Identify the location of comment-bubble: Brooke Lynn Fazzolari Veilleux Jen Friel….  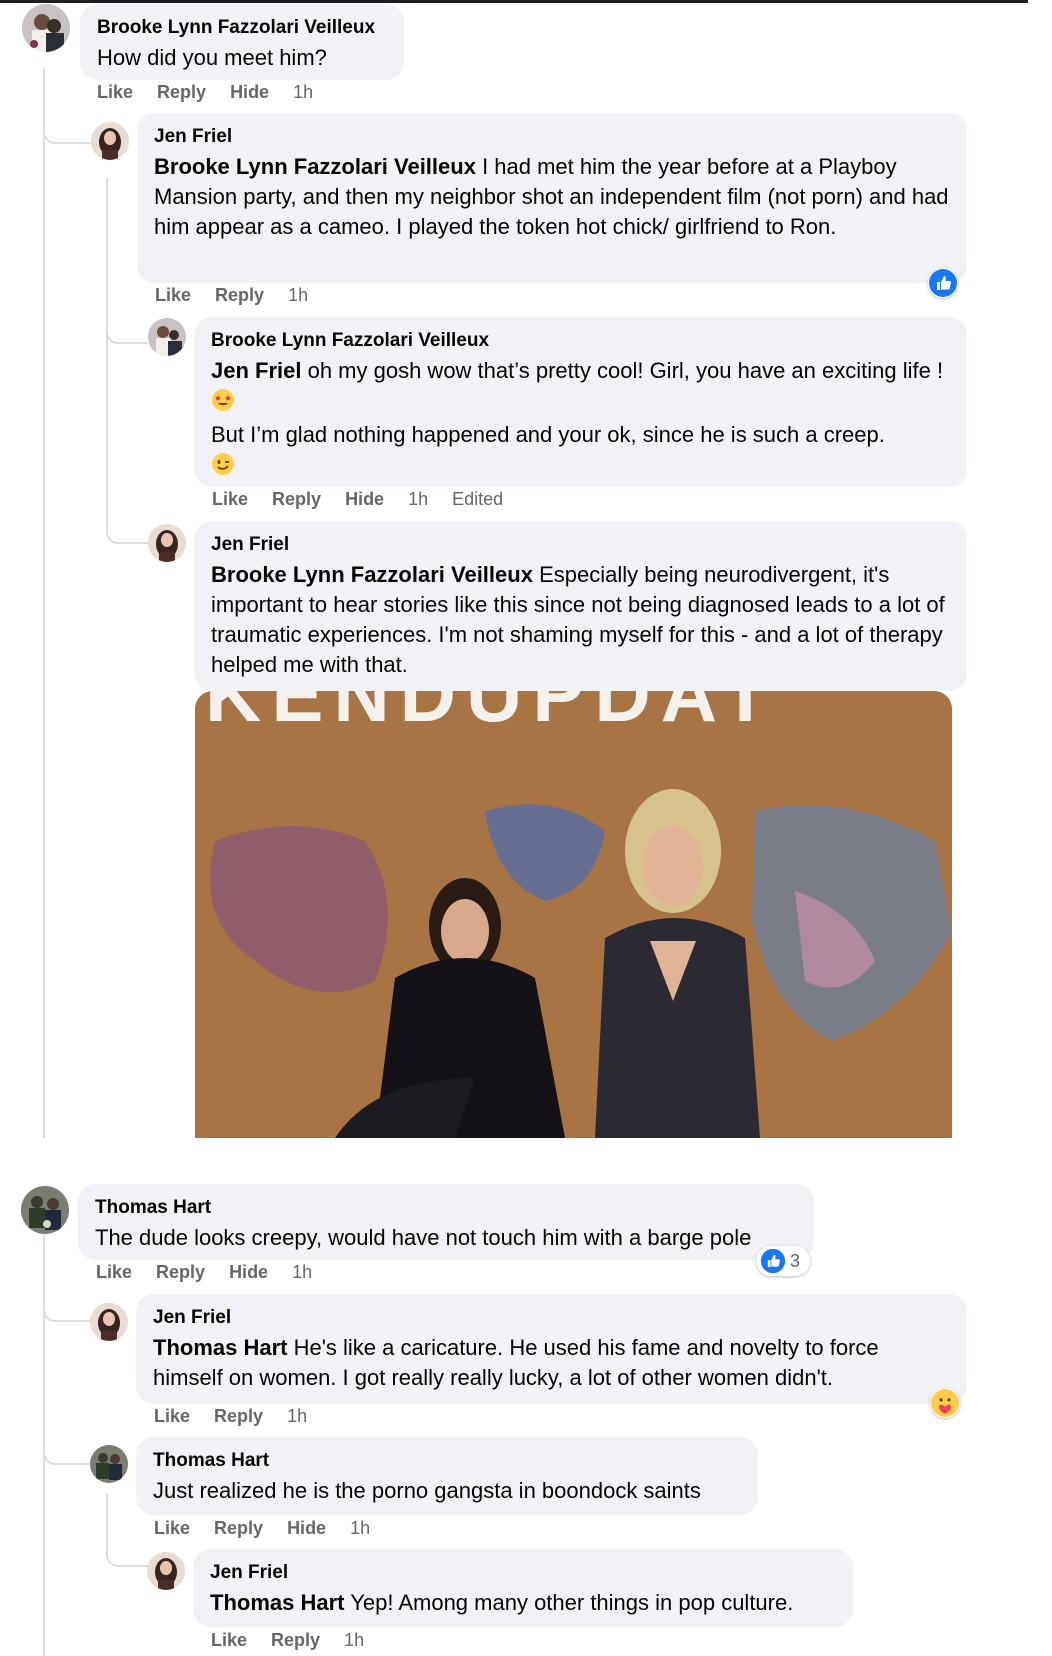
(580, 402).